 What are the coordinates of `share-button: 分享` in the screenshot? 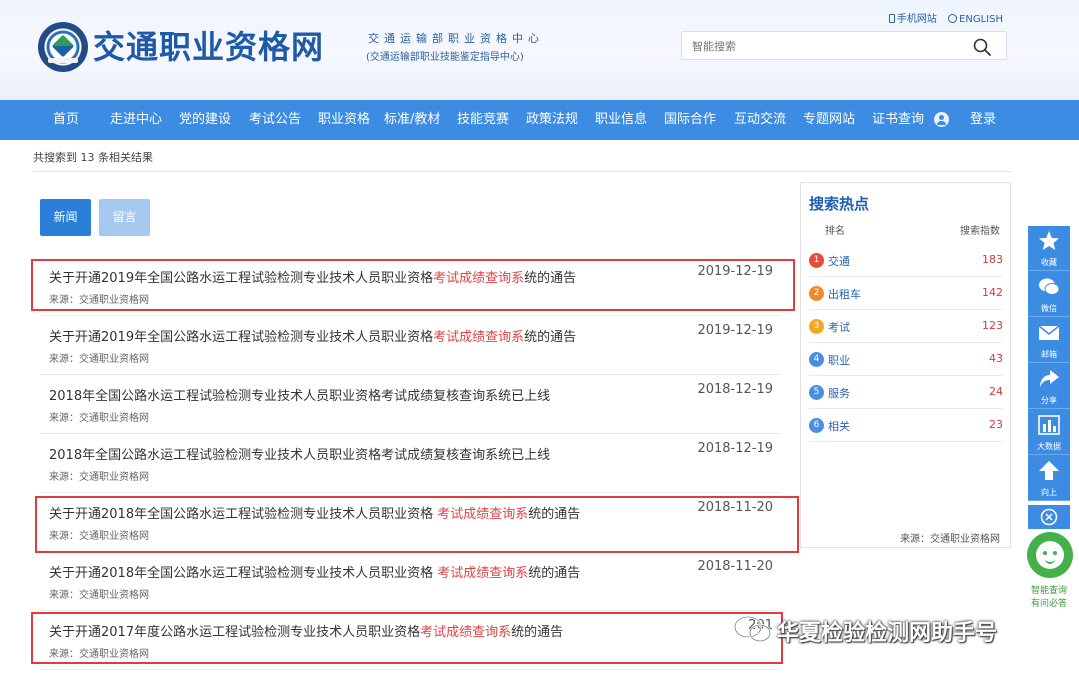 It's located at (1049, 386).